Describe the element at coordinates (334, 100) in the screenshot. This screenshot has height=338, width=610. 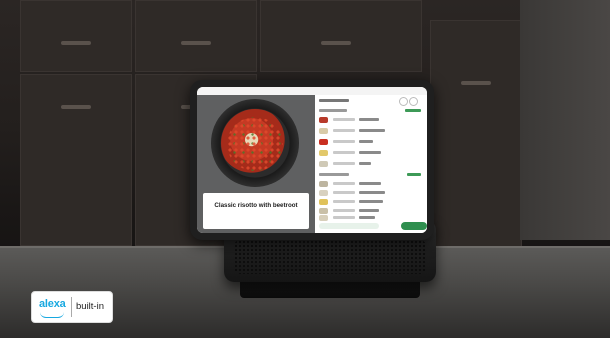
I see `servings-label` at that location.